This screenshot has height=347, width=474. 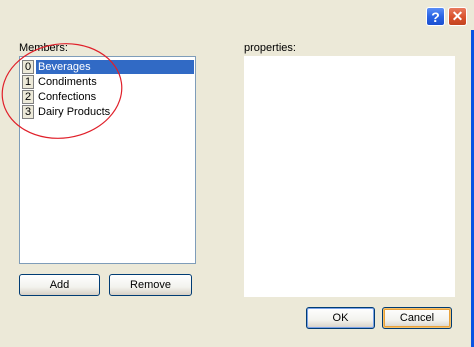 What do you see at coordinates (67, 81) in the screenshot?
I see `item-label: Condiments` at bounding box center [67, 81].